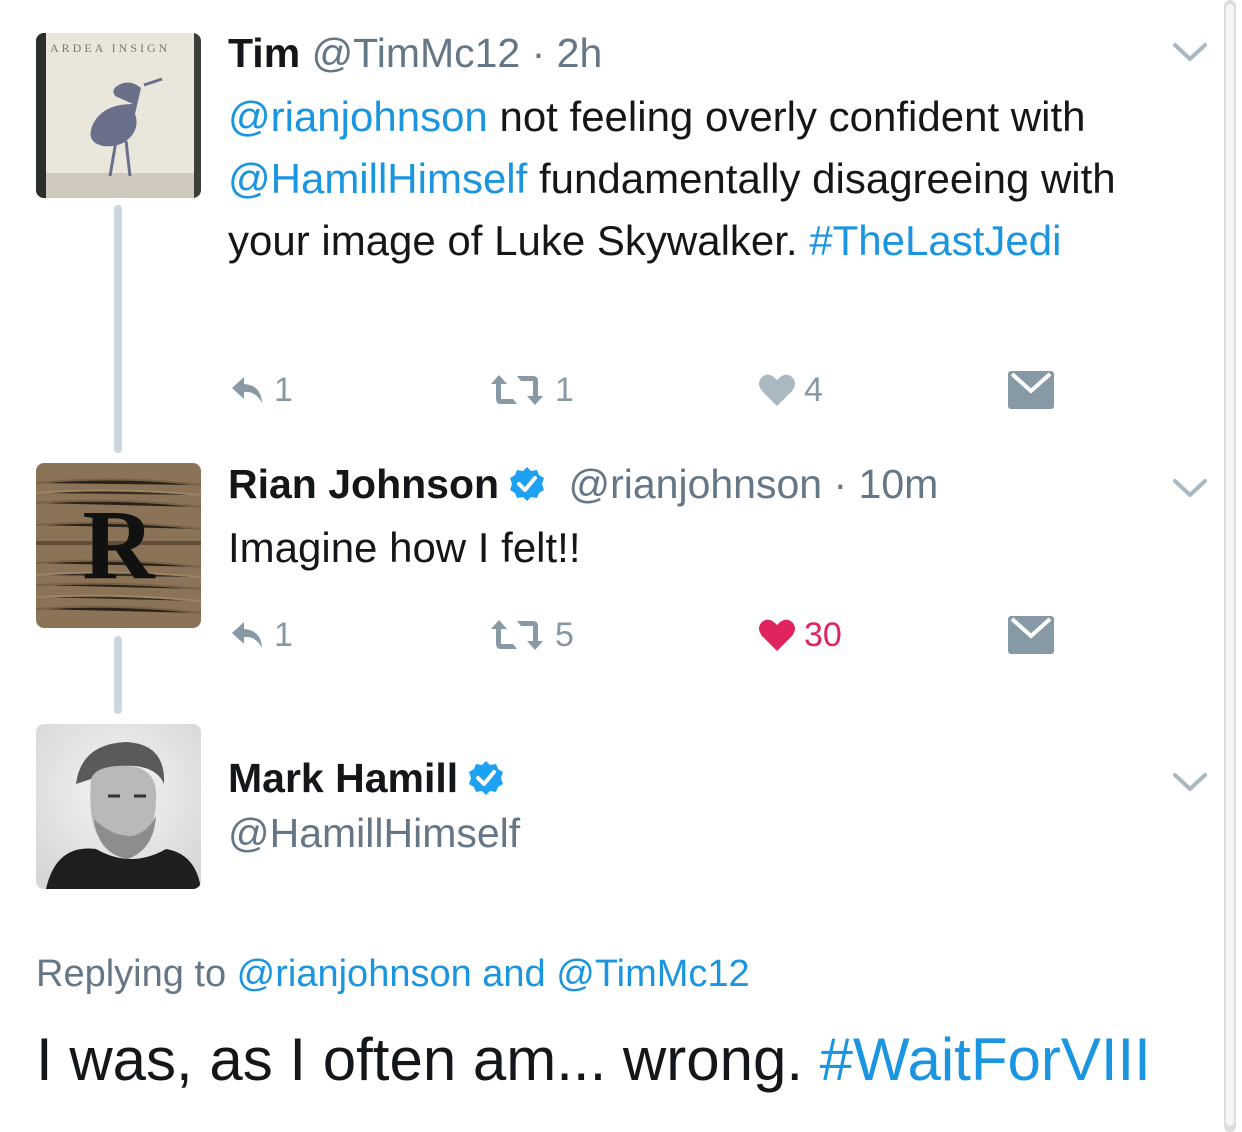 The image size is (1242, 1132). I want to click on replying-to-context: Replying to @rianjohnson and @TimMc12, so click(393, 974).